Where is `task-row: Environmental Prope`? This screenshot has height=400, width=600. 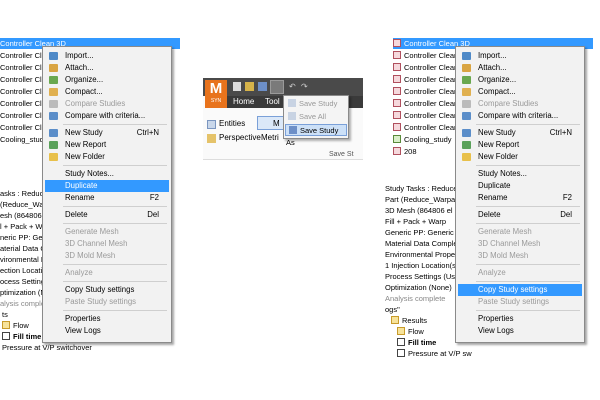 task-row: Environmental Prope is located at coordinates (420, 254).